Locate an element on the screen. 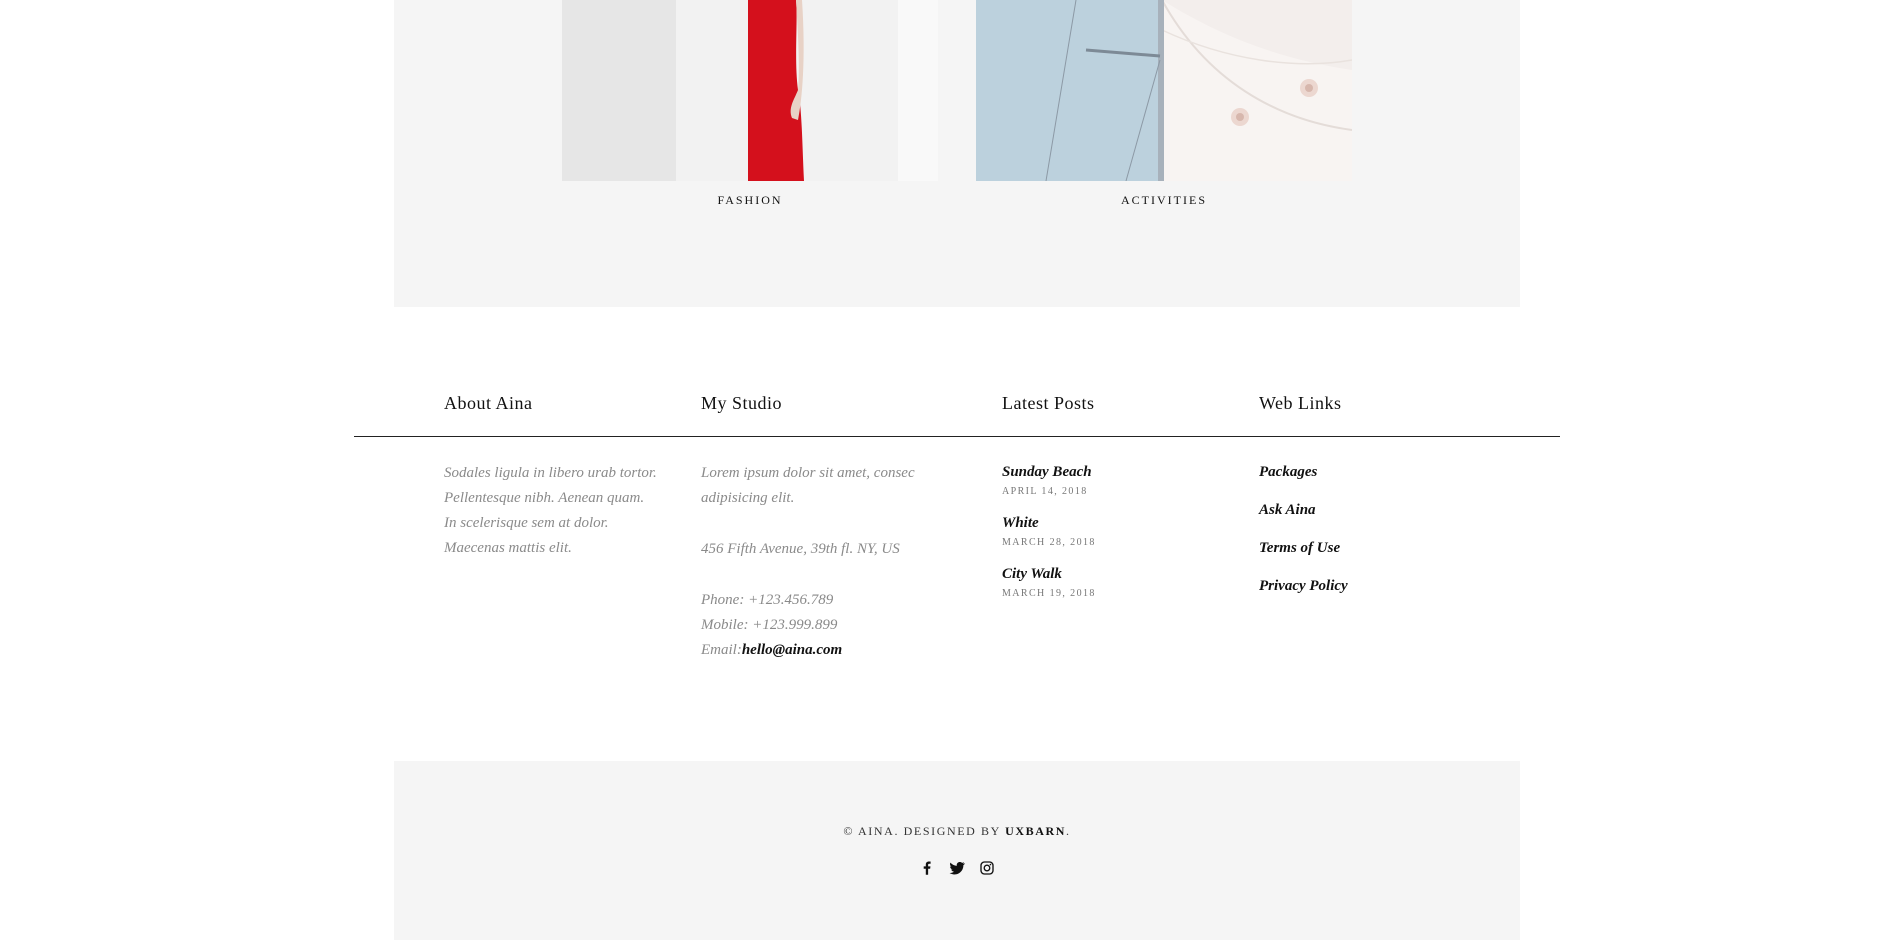  activities-caption: ACTIVITIES is located at coordinates (1164, 200).